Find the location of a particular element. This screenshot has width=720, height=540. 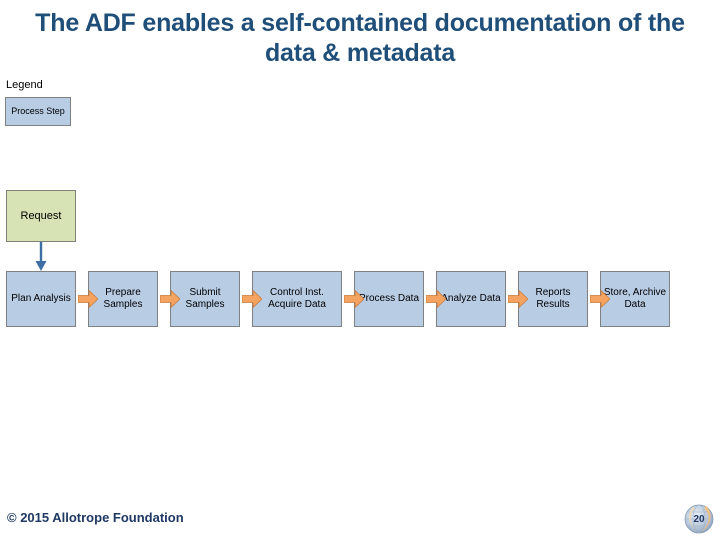

copyright-notice: © 2015 Allotrope Foundation is located at coordinates (95, 517).